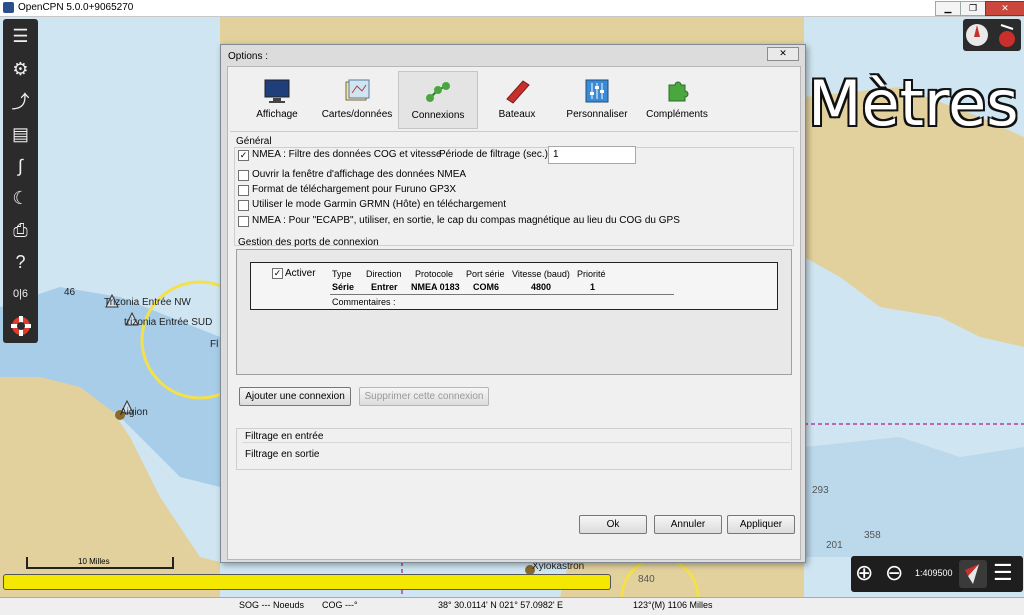 This screenshot has height=615, width=1024. What do you see at coordinates (435, 287) in the screenshot?
I see `cell-protocol: NMEA 0183` at bounding box center [435, 287].